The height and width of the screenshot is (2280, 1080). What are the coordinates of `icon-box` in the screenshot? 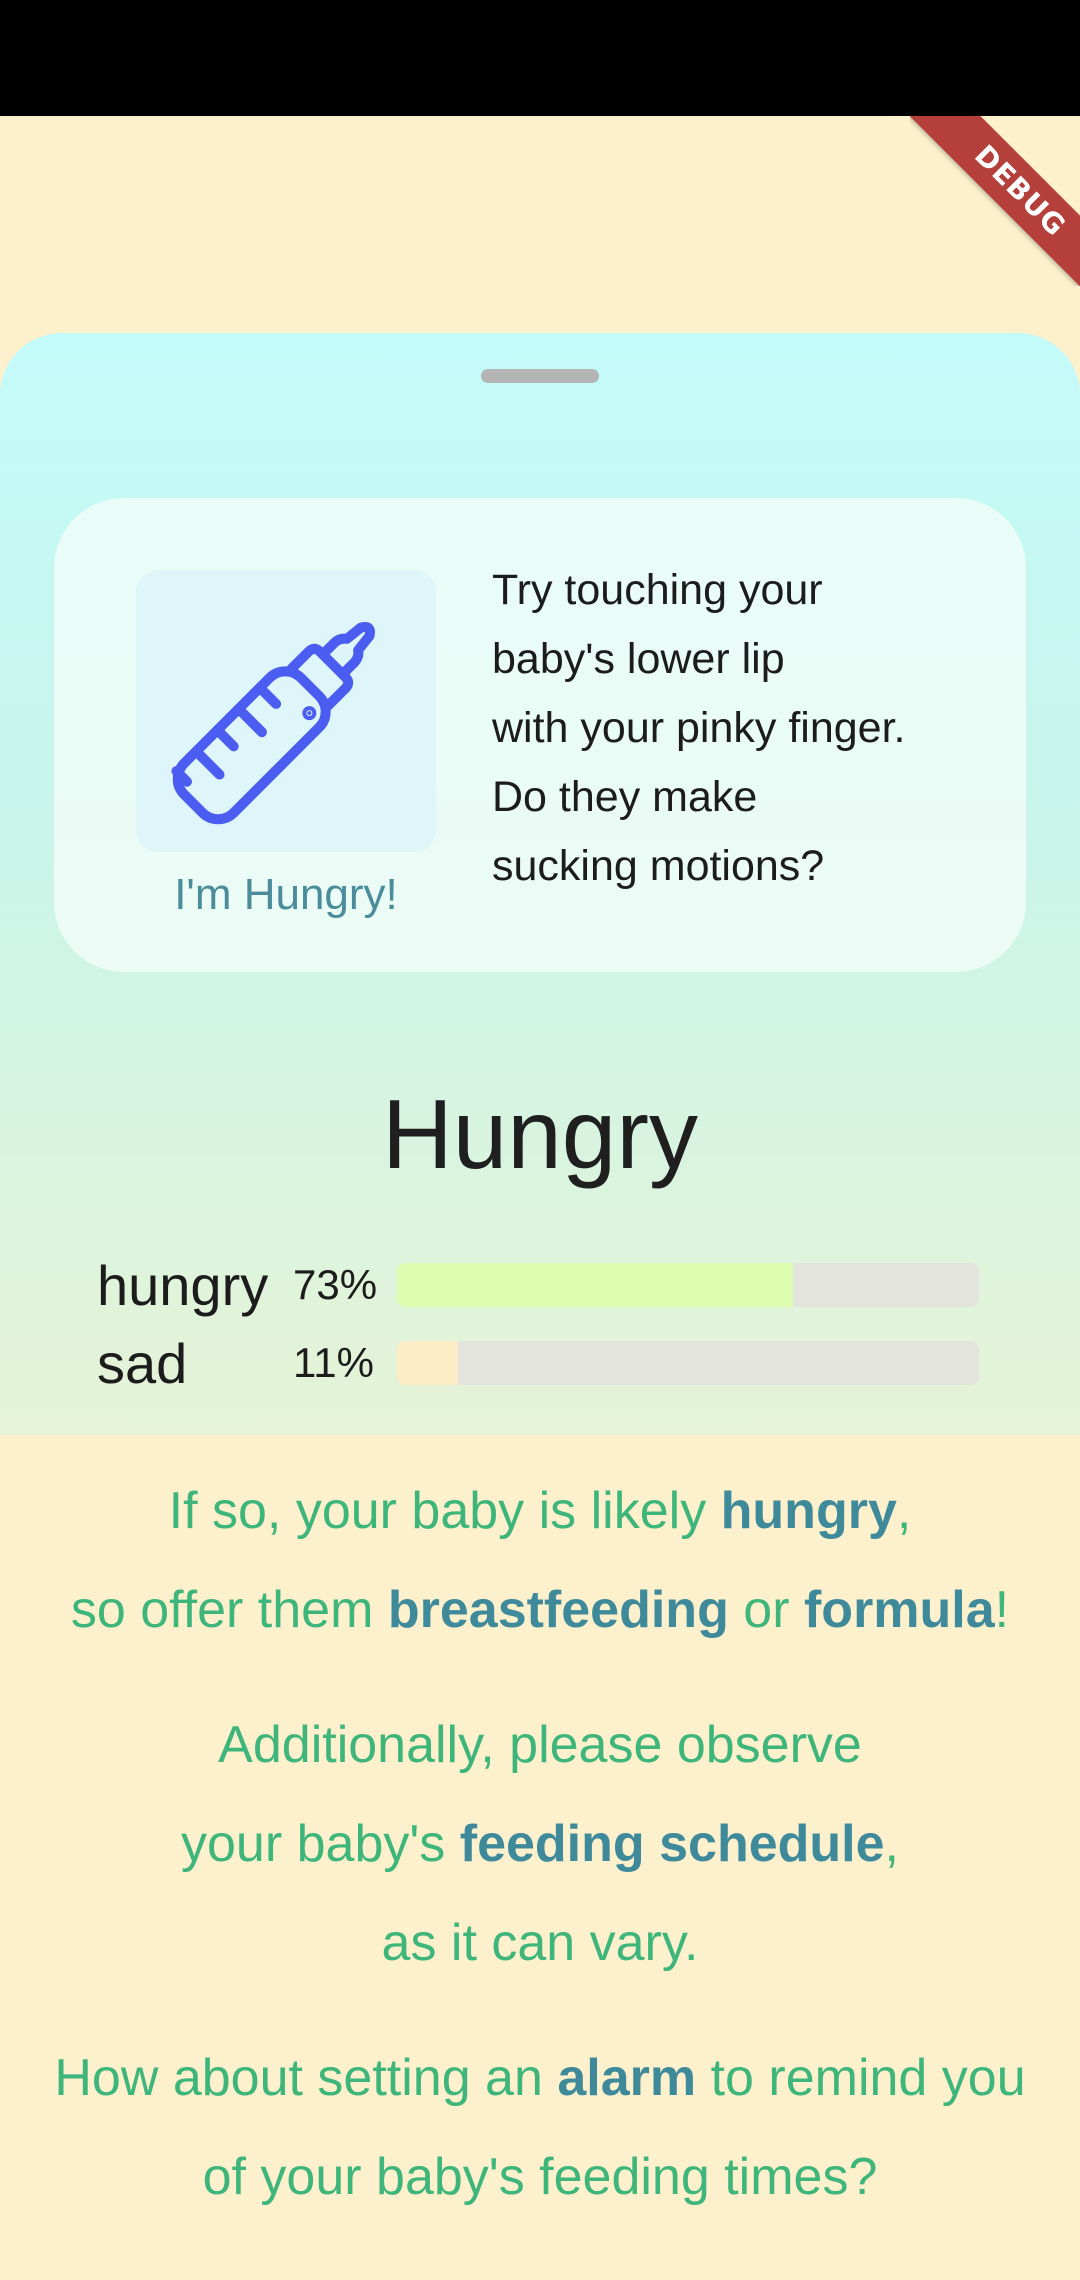 It's located at (286, 711).